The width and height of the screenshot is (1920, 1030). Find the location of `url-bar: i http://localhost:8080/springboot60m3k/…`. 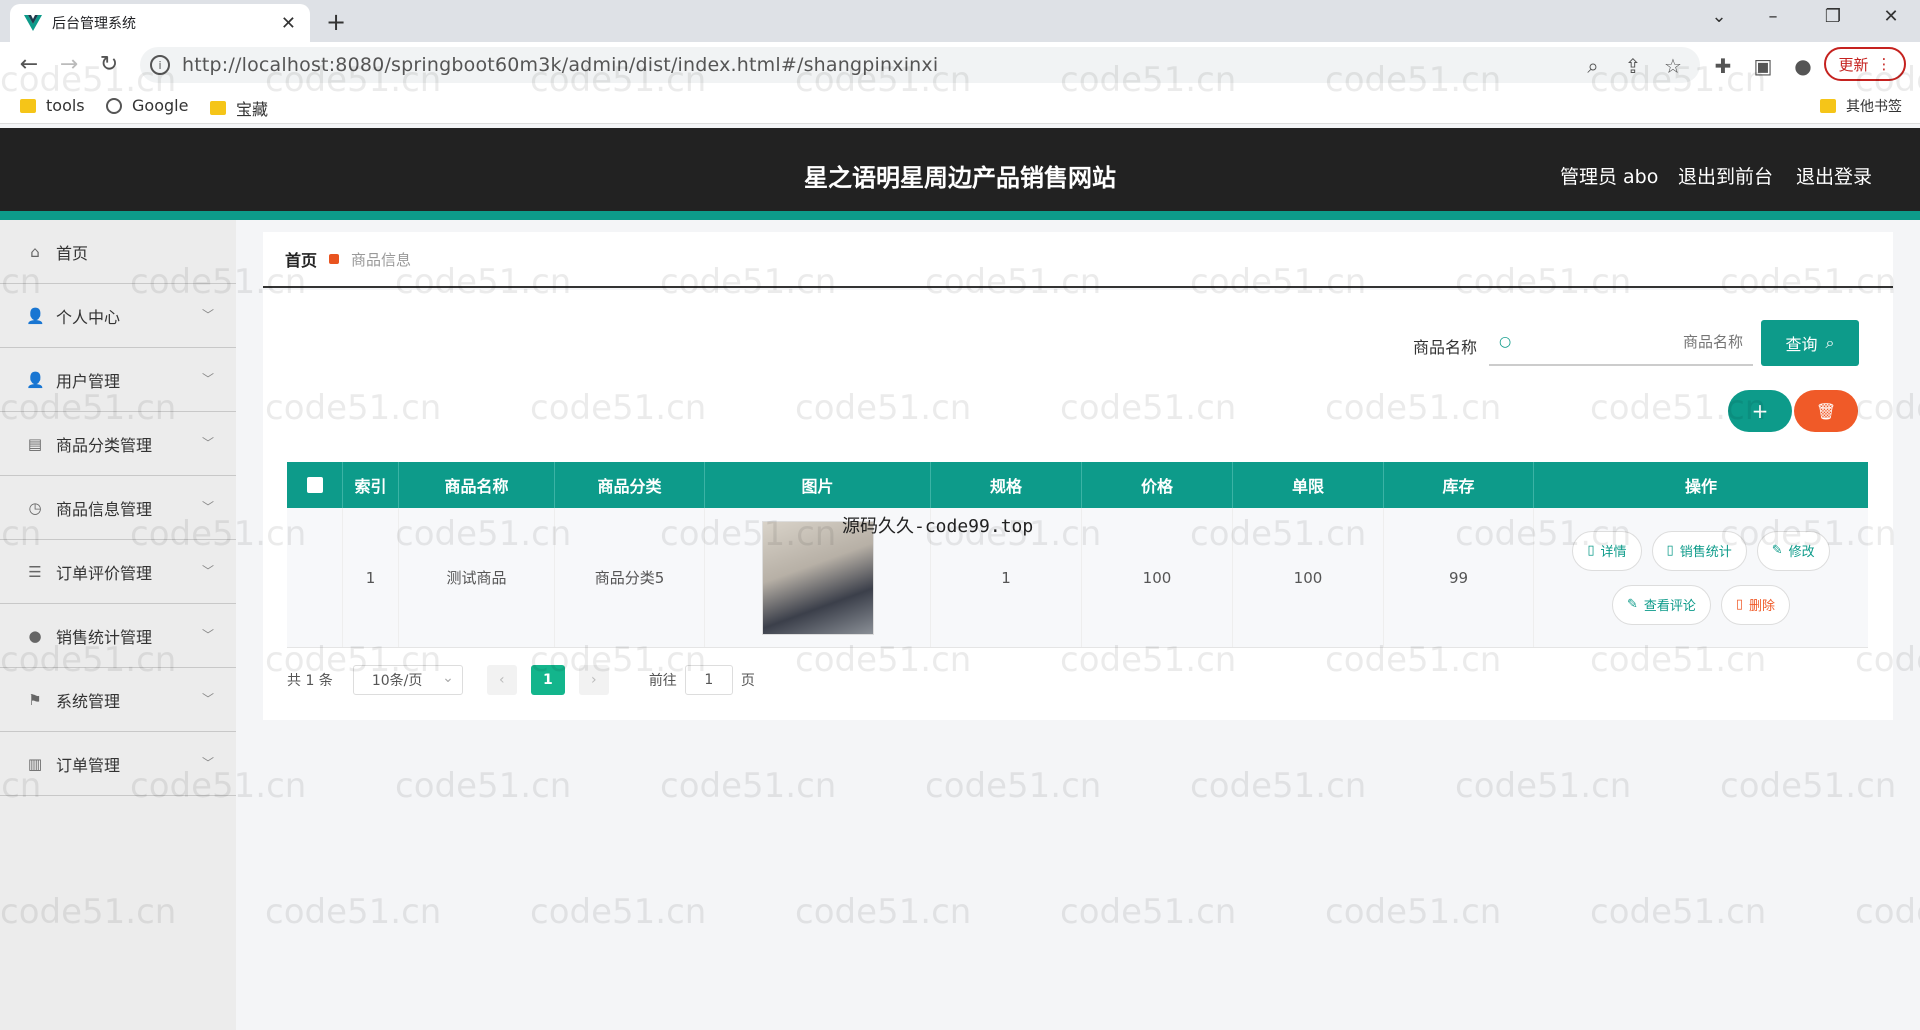

url-bar: i http://localhost:8080/springboot60m3k/… is located at coordinates (920, 65).